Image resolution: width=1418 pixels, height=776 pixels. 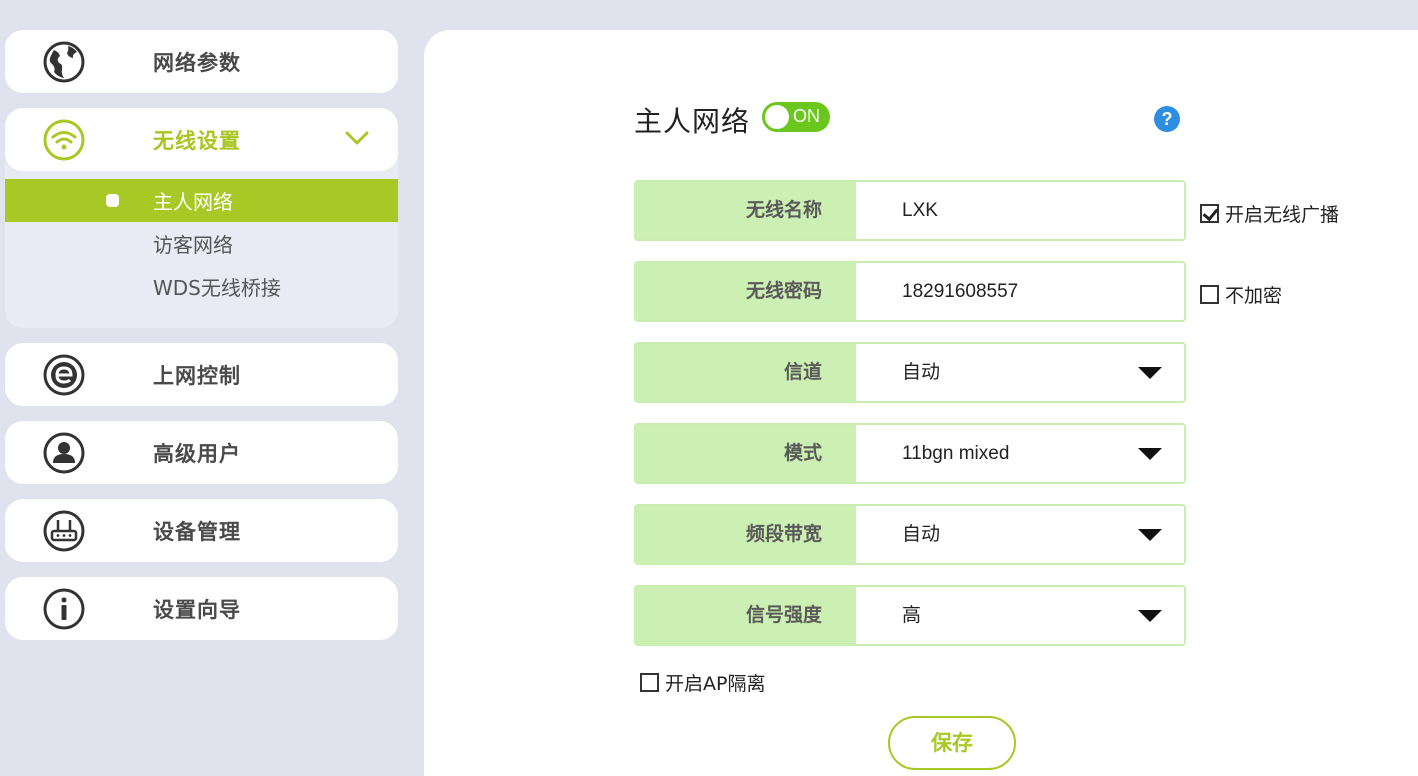 I want to click on nav-group-wireless: 无线设置 主人网络 访客网络 WDS无线桥接, so click(x=201, y=218).